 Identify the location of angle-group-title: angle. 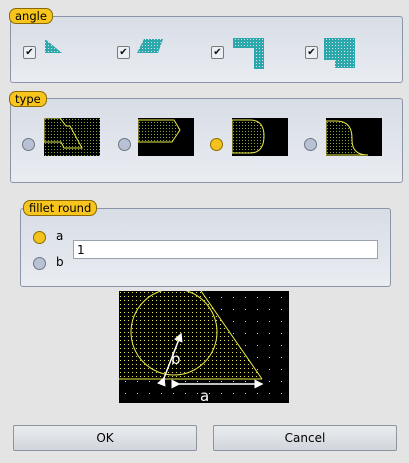
(31, 16).